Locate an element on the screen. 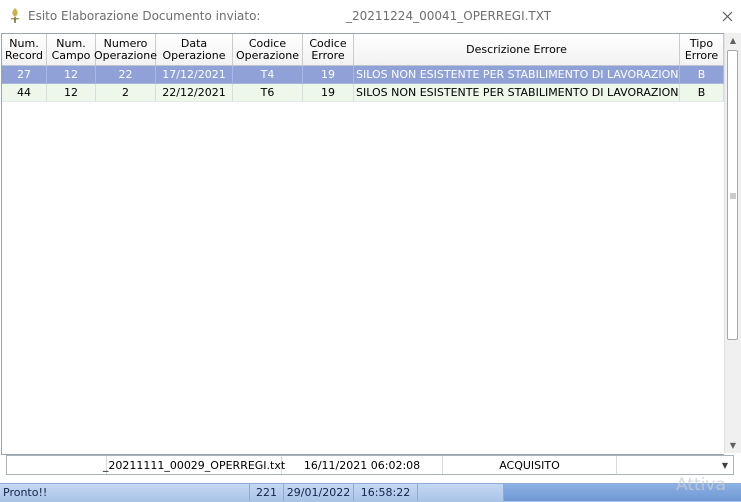 This screenshot has width=741, height=502. cell-num-record: 27 is located at coordinates (24, 75).